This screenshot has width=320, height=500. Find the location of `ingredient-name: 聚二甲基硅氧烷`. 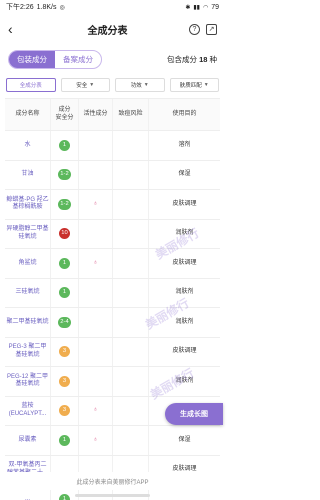

ingredient-name: 聚二甲基硅氧烷 is located at coordinates (28, 322).